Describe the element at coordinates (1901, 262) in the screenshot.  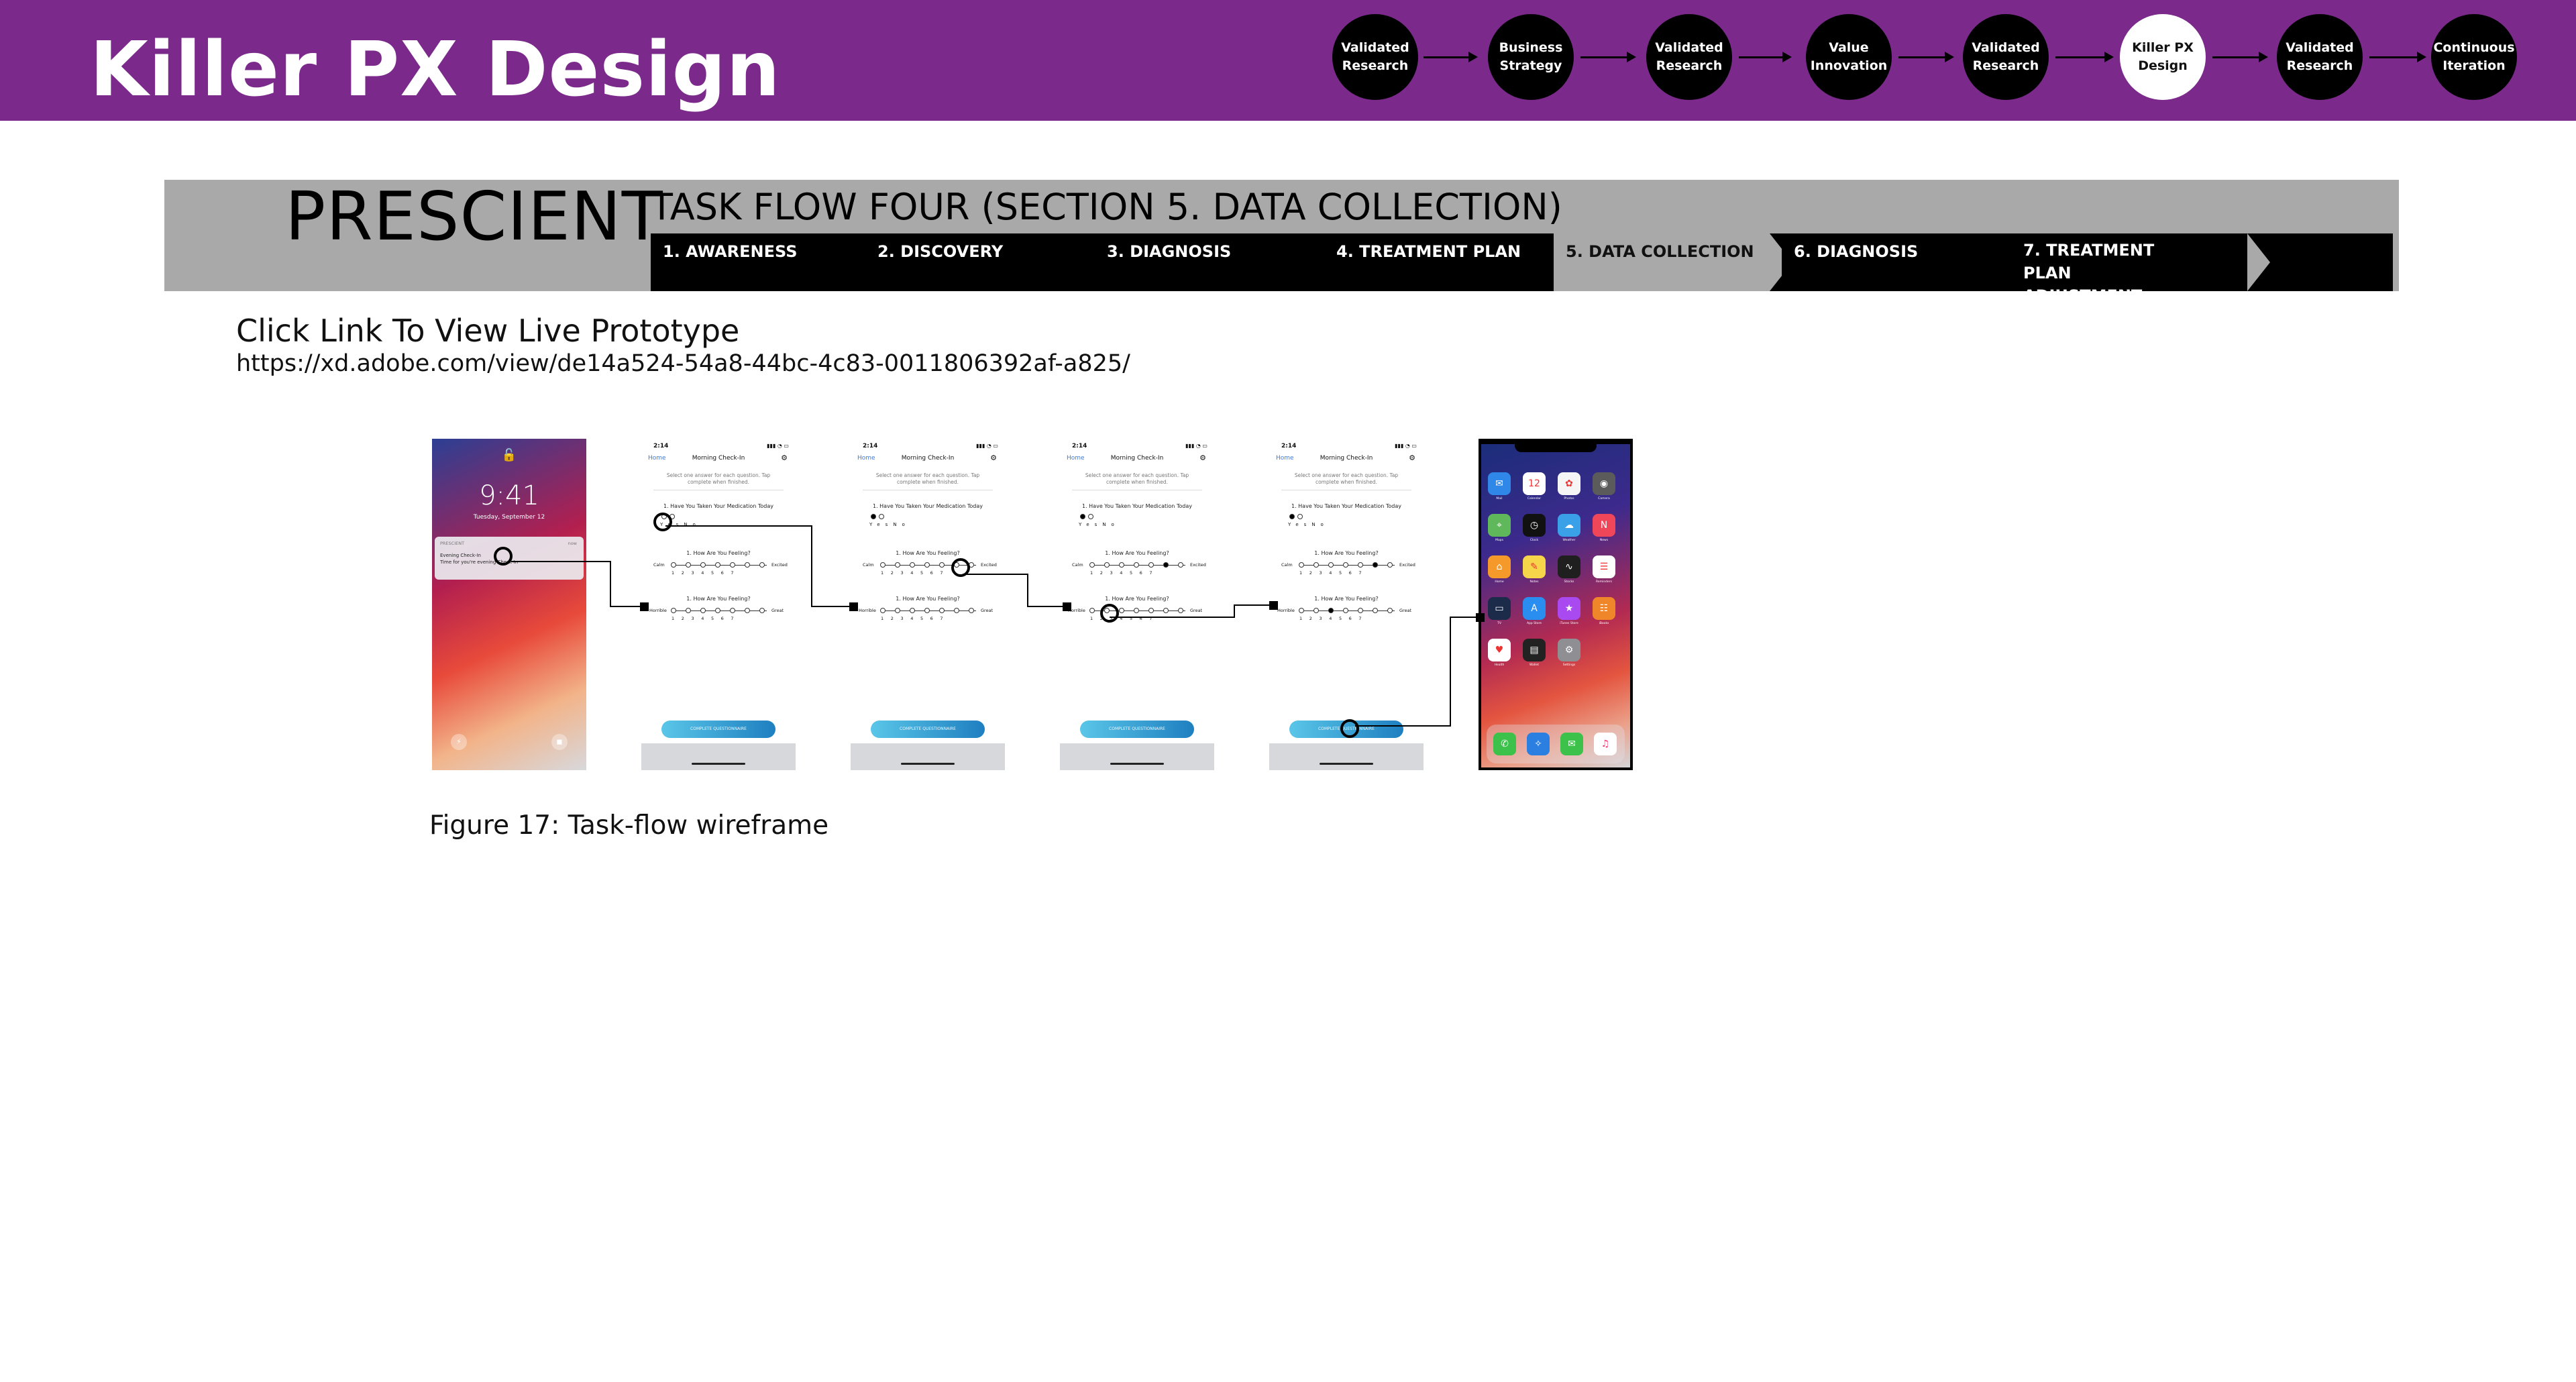
I see `step-diagnosis-2: 6. DIAGNOSIS` at that location.